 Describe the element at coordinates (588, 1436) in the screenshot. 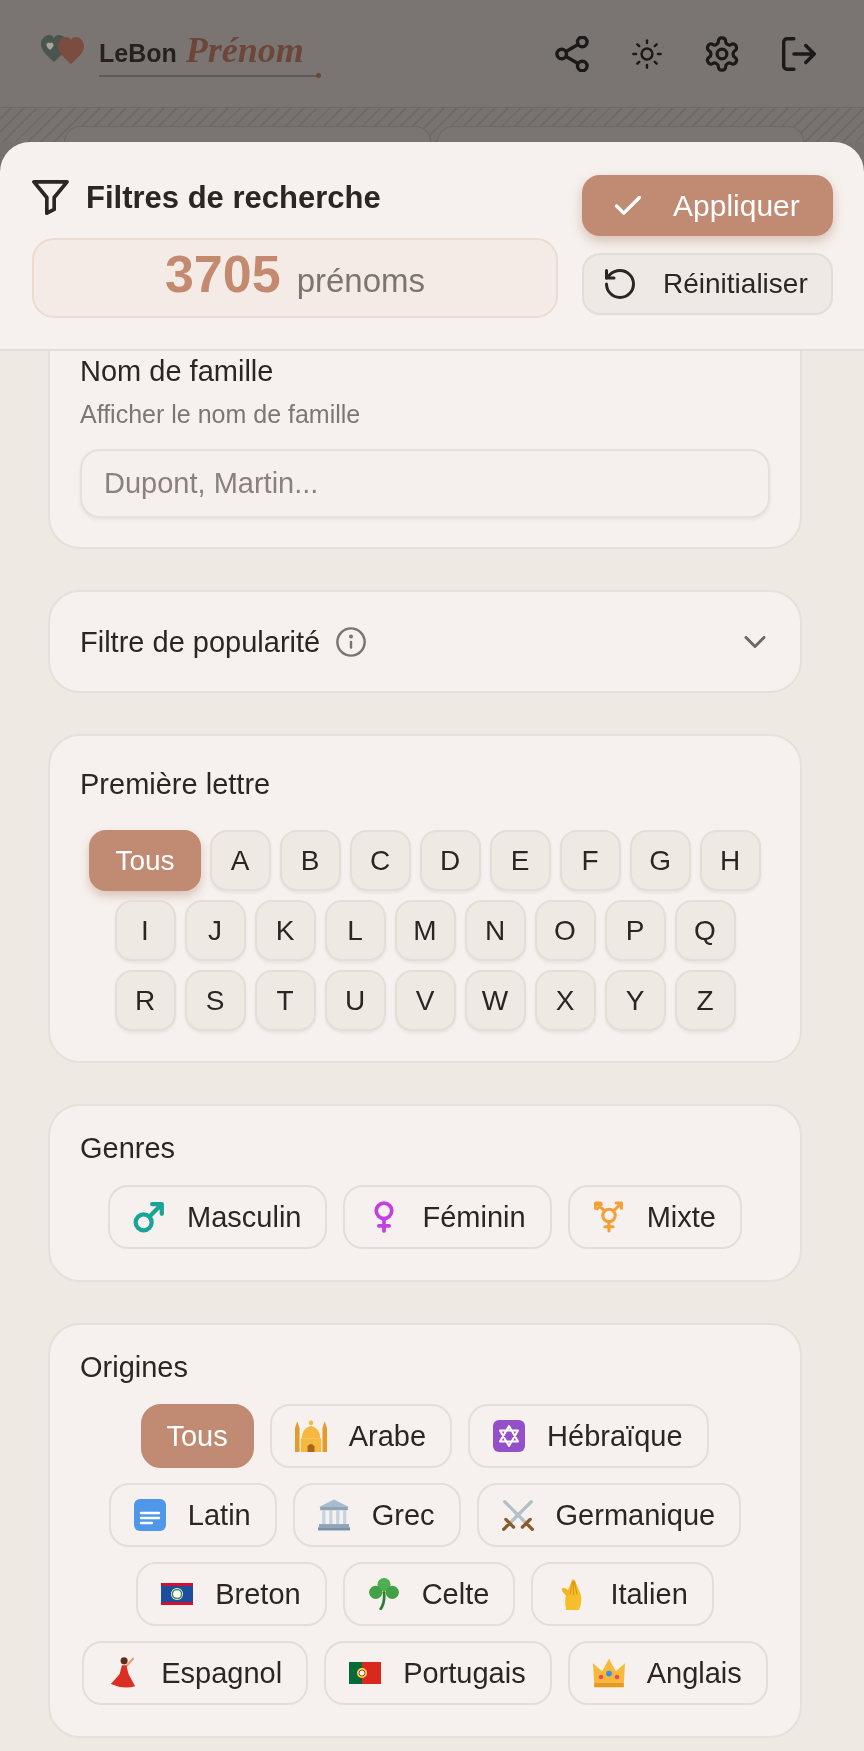

I see `origin-filter-button: Hébraïque` at that location.